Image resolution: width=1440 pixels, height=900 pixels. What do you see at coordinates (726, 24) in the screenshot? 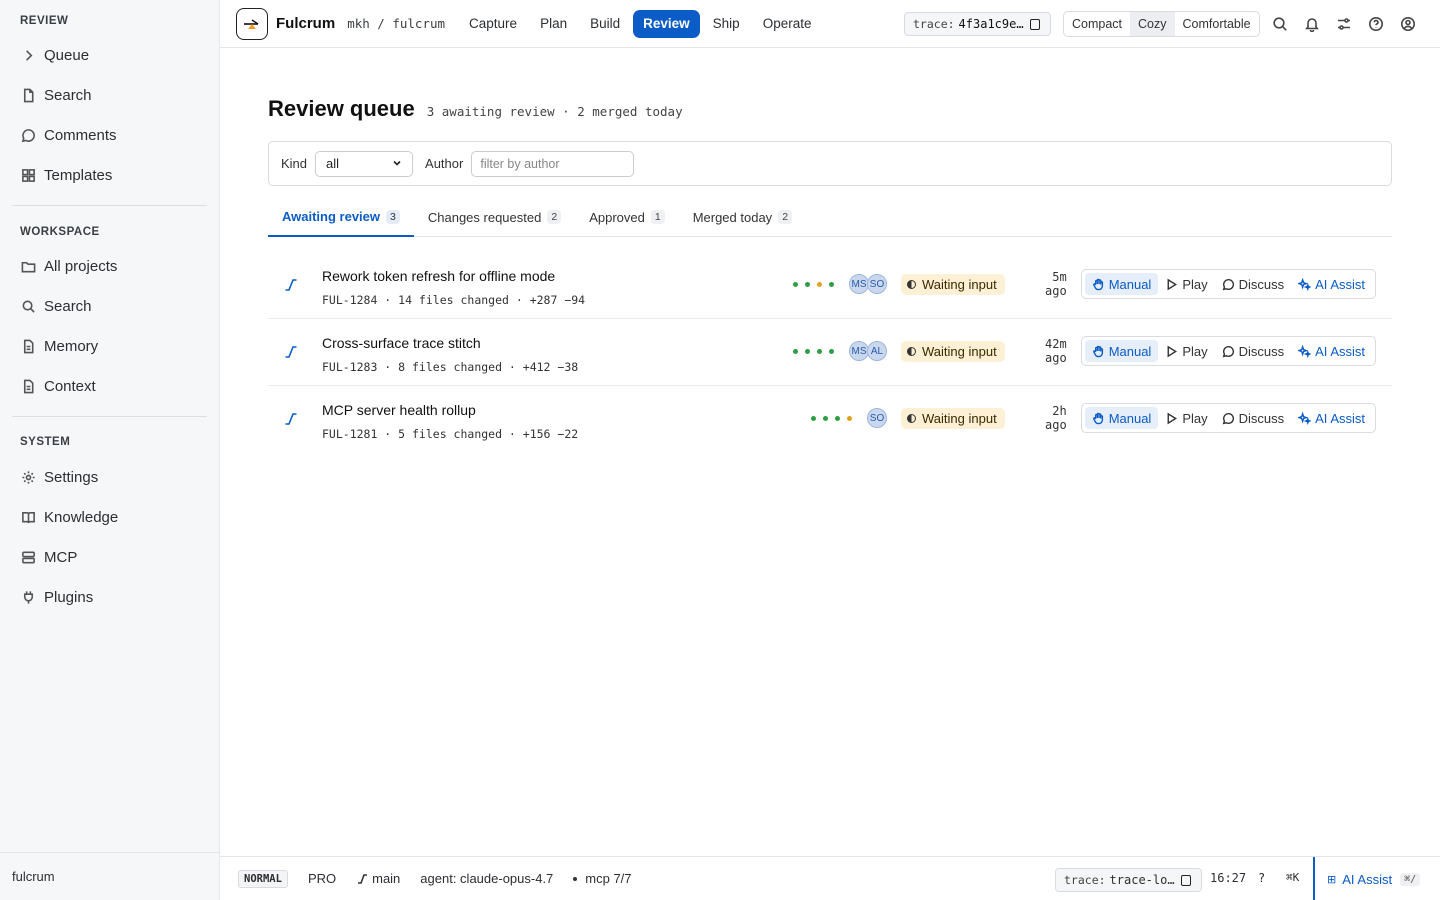
I see `nav-ship: Ship` at bounding box center [726, 24].